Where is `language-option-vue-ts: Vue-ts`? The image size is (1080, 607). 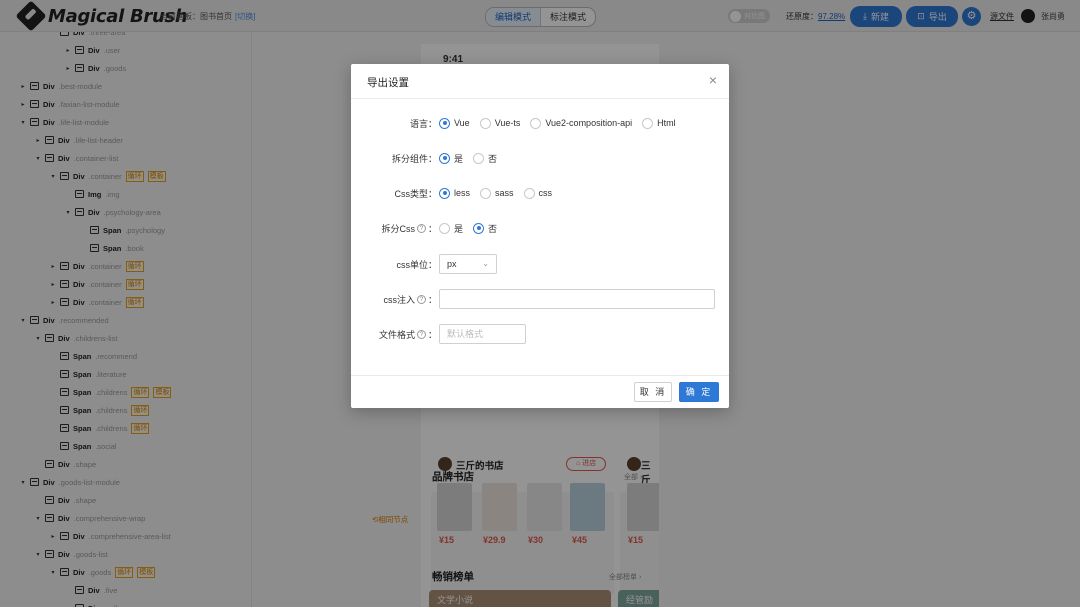 language-option-vue-ts: Vue-ts is located at coordinates (500, 123).